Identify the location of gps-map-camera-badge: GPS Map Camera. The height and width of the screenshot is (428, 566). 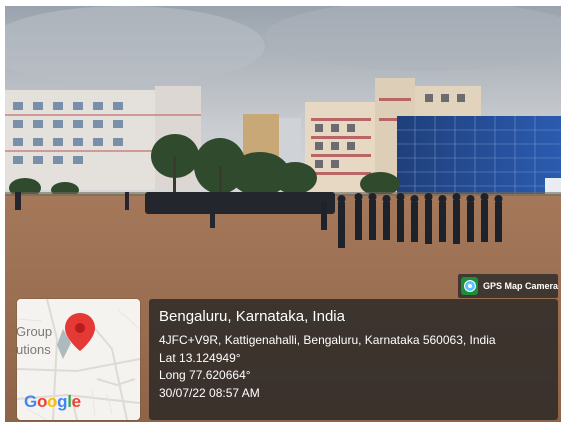
(508, 286).